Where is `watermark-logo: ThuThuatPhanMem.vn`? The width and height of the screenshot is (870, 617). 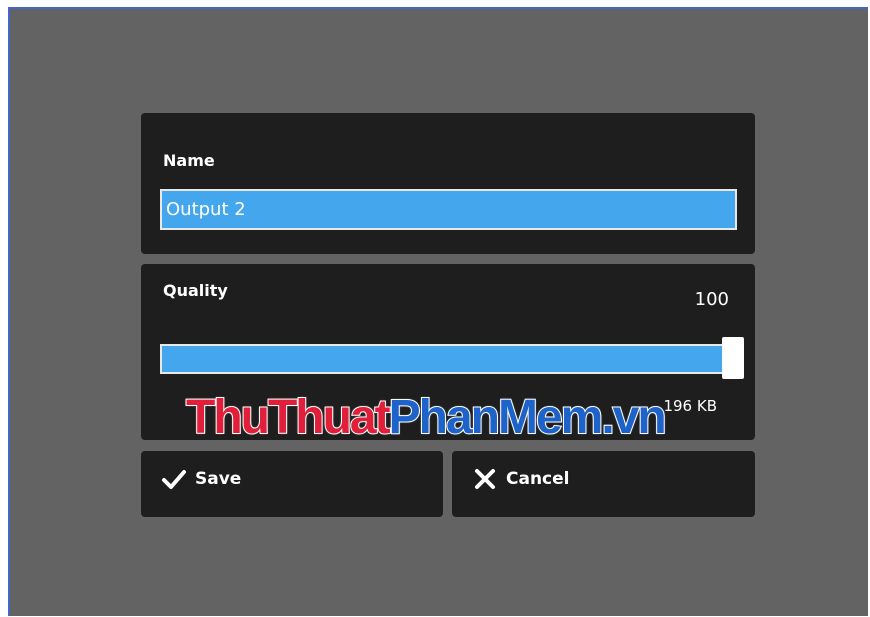
watermark-logo: ThuThuatPhanMem.vn is located at coordinates (426, 418).